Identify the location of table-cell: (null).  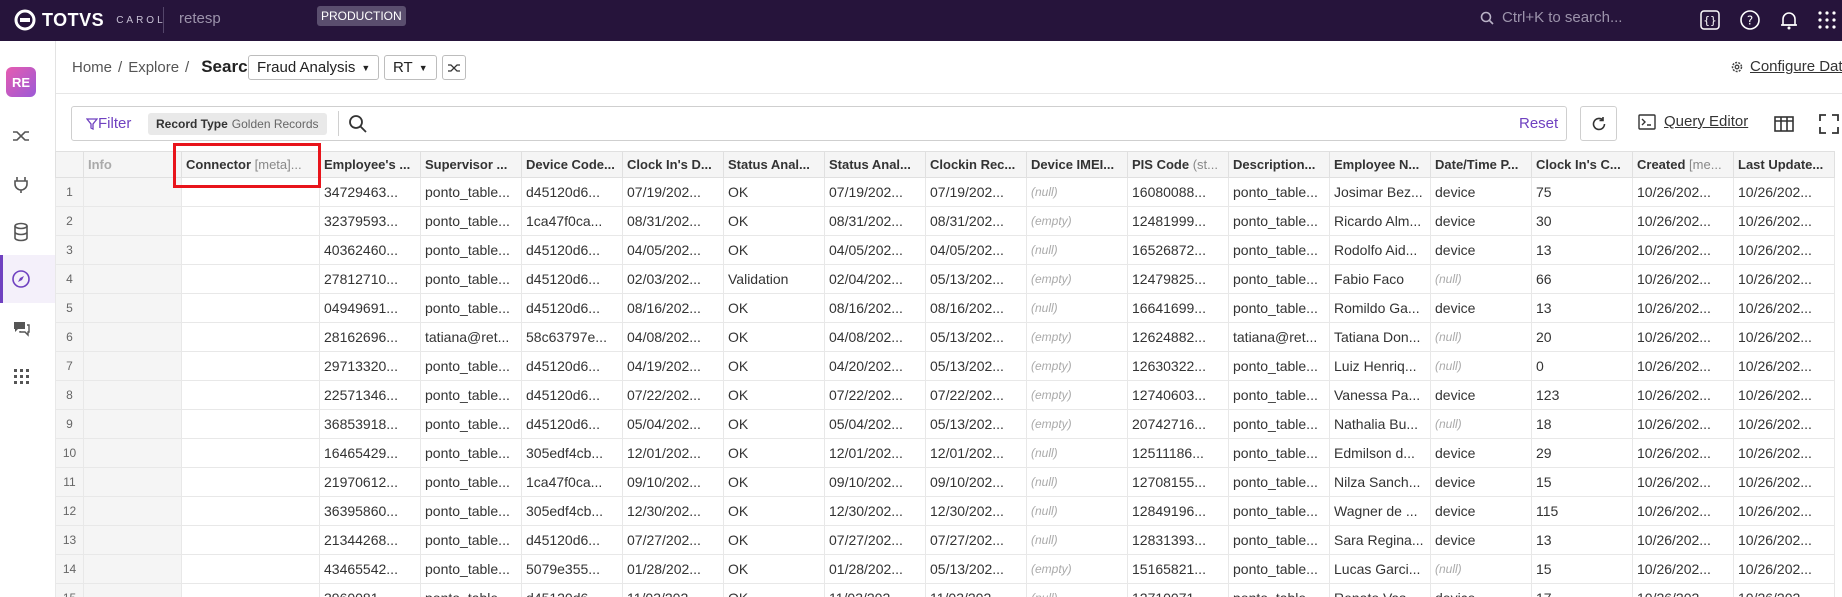
(1077, 192).